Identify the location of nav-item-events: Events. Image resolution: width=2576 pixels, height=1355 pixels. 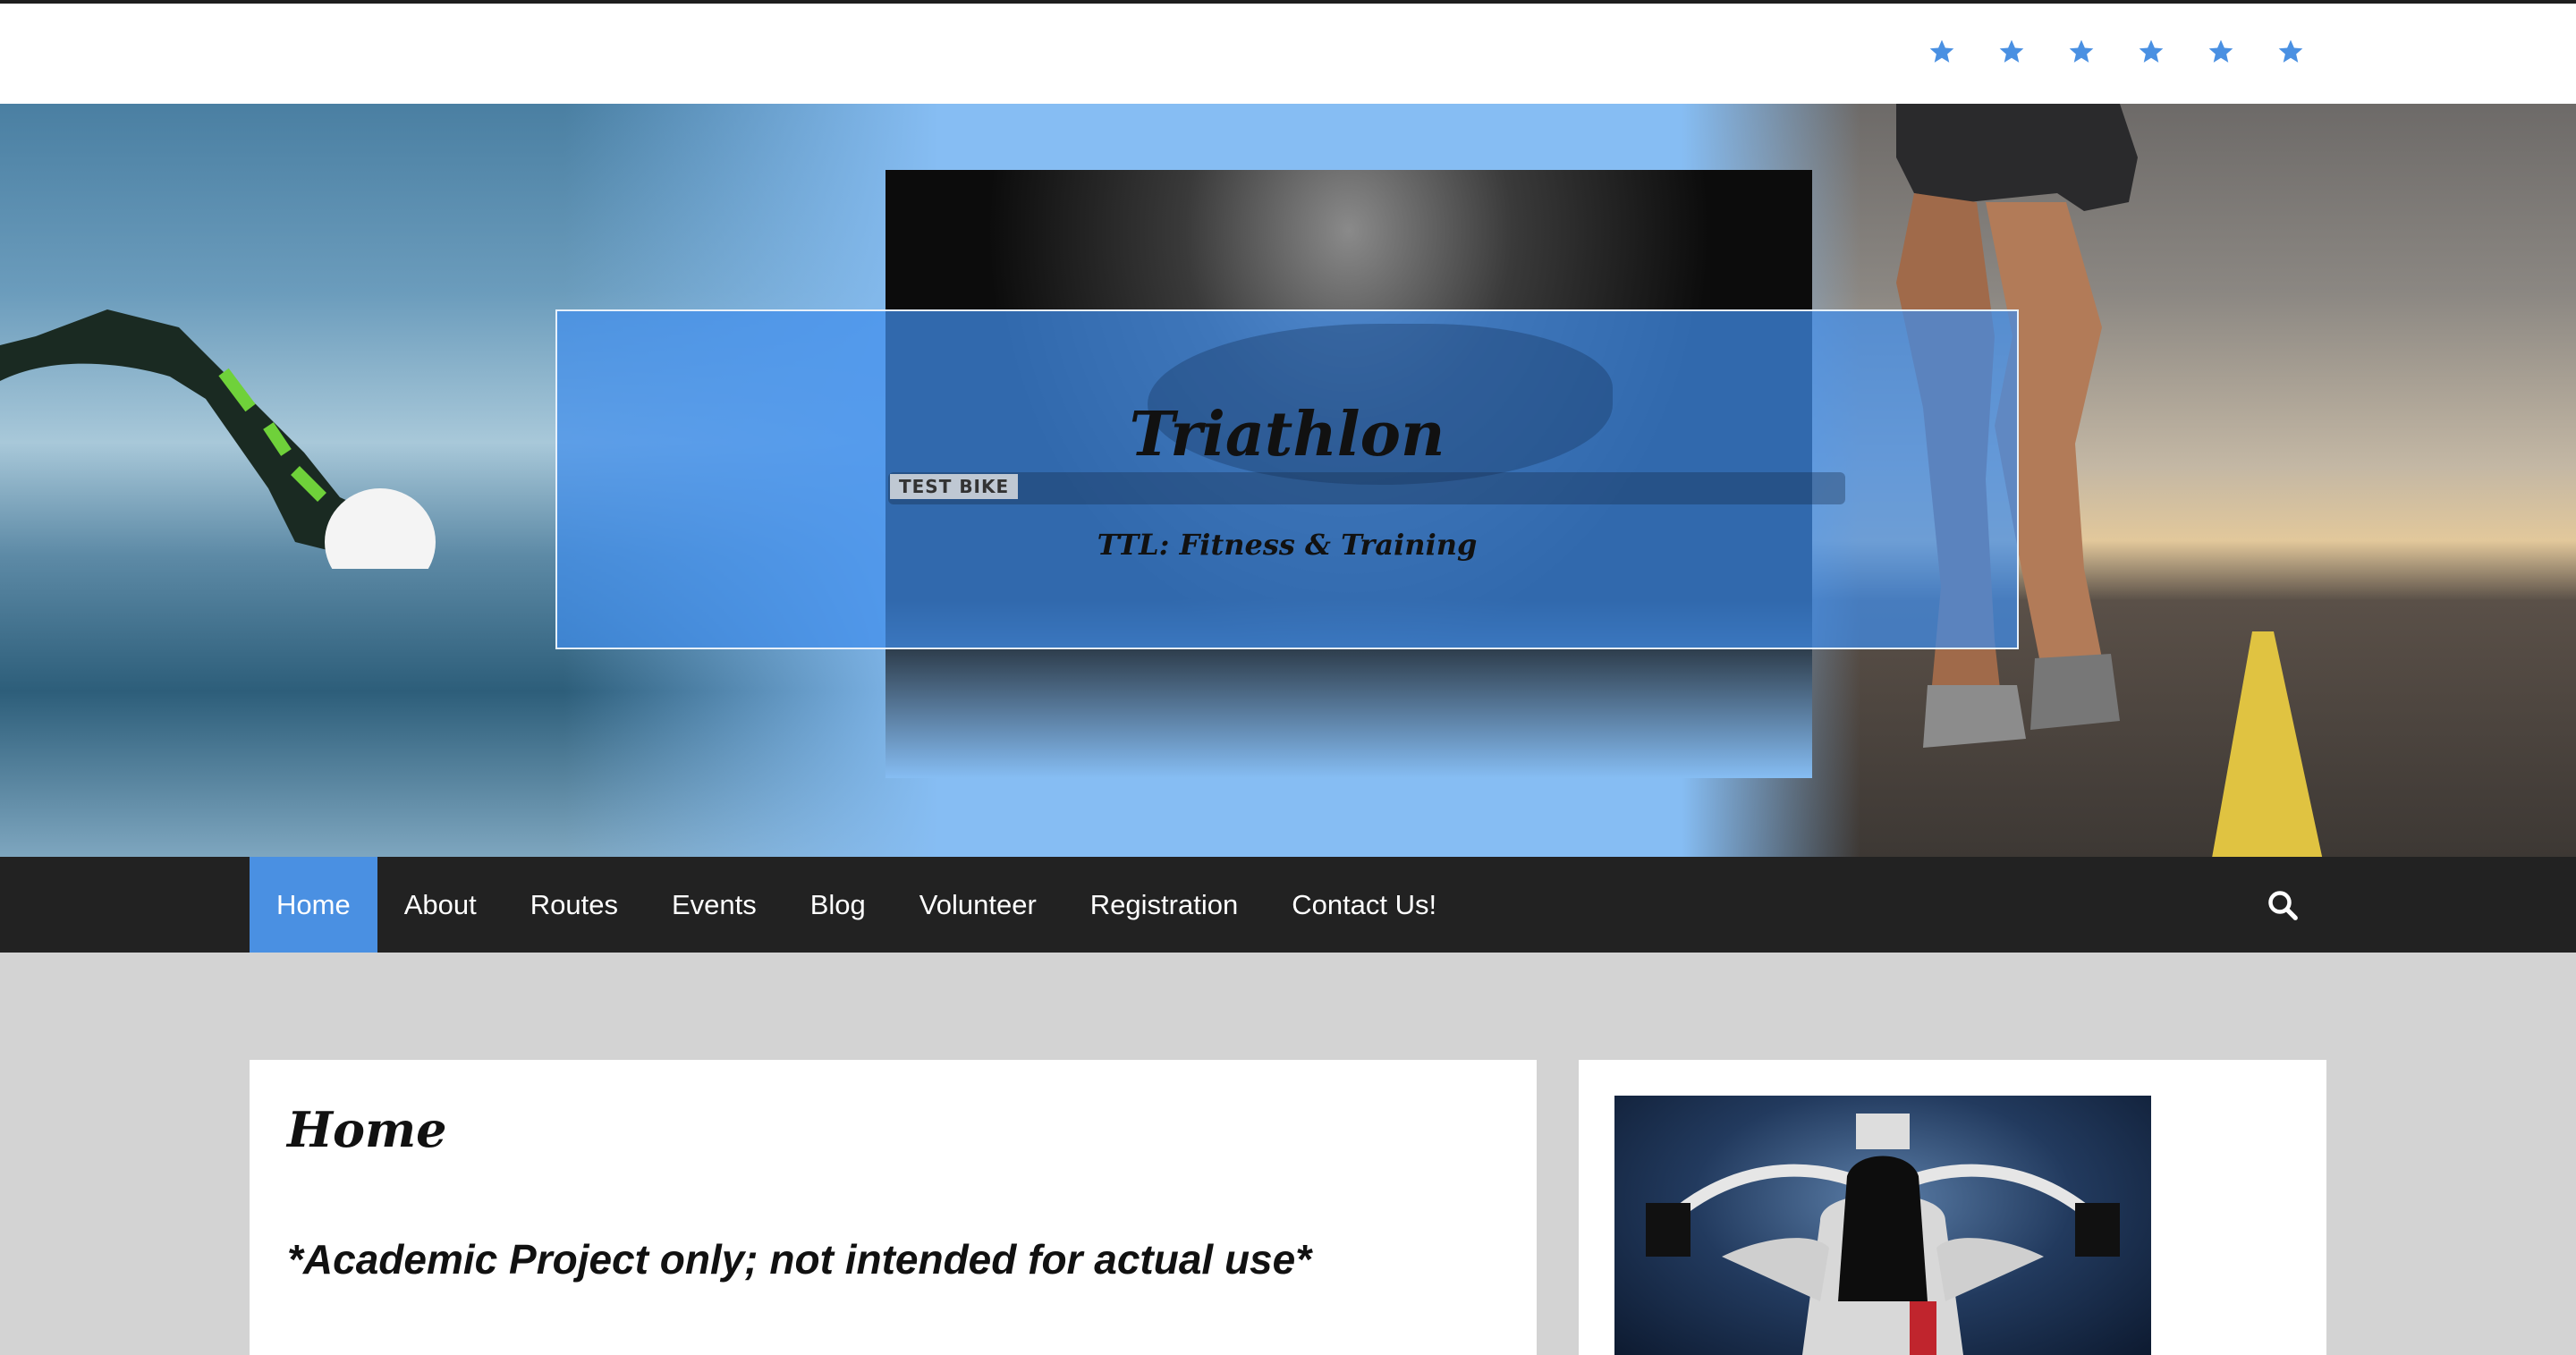
(714, 905).